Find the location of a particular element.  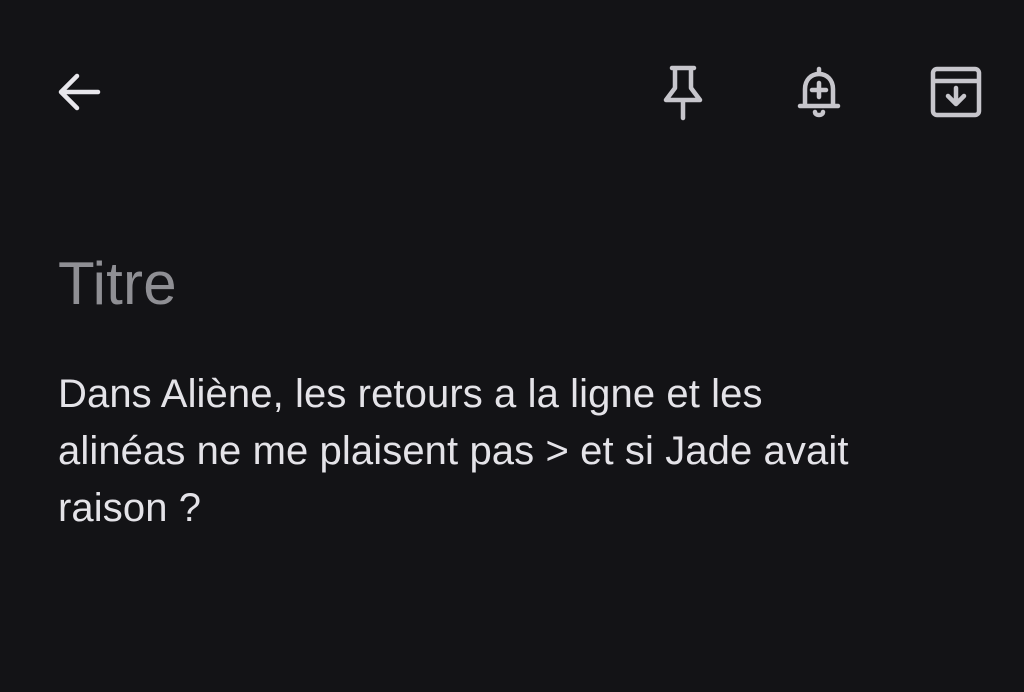

archive-button is located at coordinates (956, 92).